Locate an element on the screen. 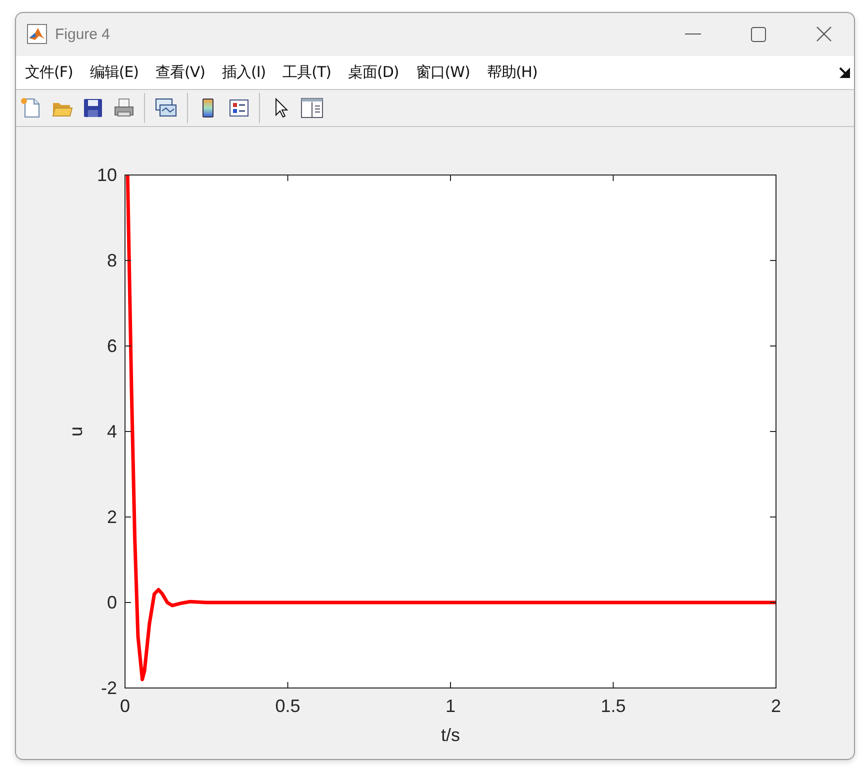 This screenshot has height=771, width=867. tick-label: 6 is located at coordinates (111, 346).